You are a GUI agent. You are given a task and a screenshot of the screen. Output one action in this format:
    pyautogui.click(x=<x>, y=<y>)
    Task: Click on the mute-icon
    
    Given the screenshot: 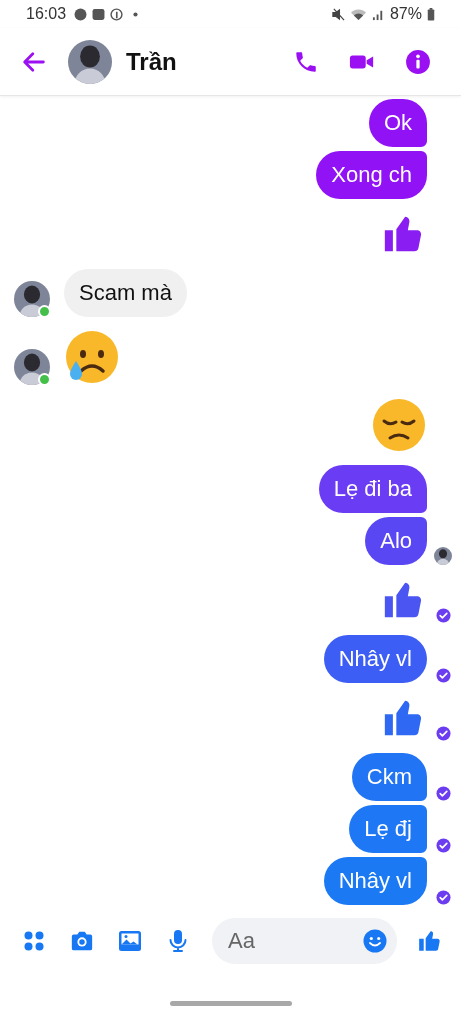 What is the action you would take?
    pyautogui.click(x=338, y=14)
    